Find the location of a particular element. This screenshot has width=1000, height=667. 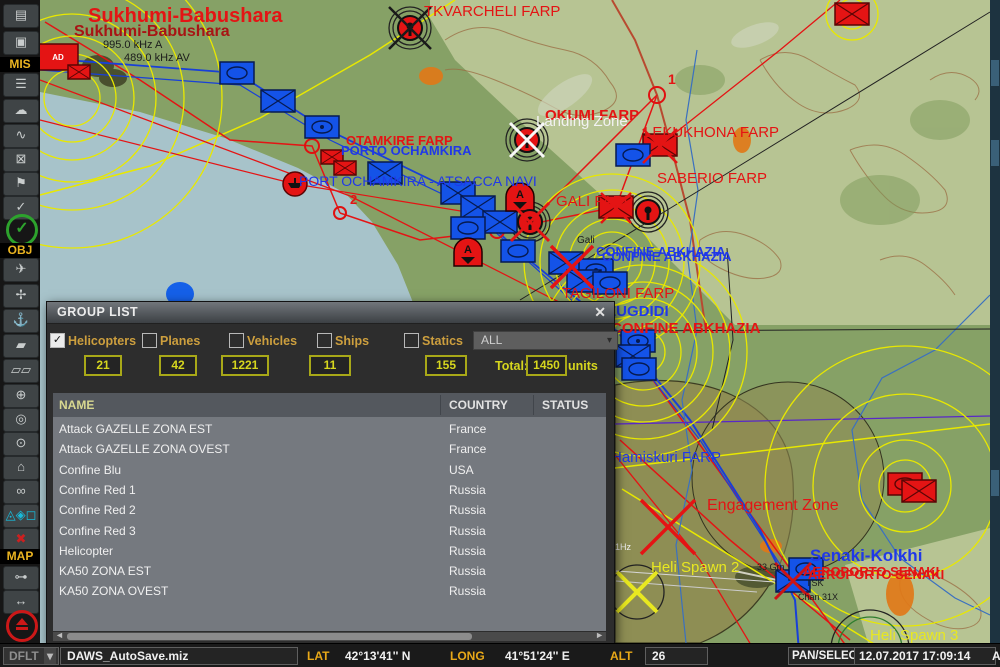

count-box-planes: 42 is located at coordinates (178, 365).